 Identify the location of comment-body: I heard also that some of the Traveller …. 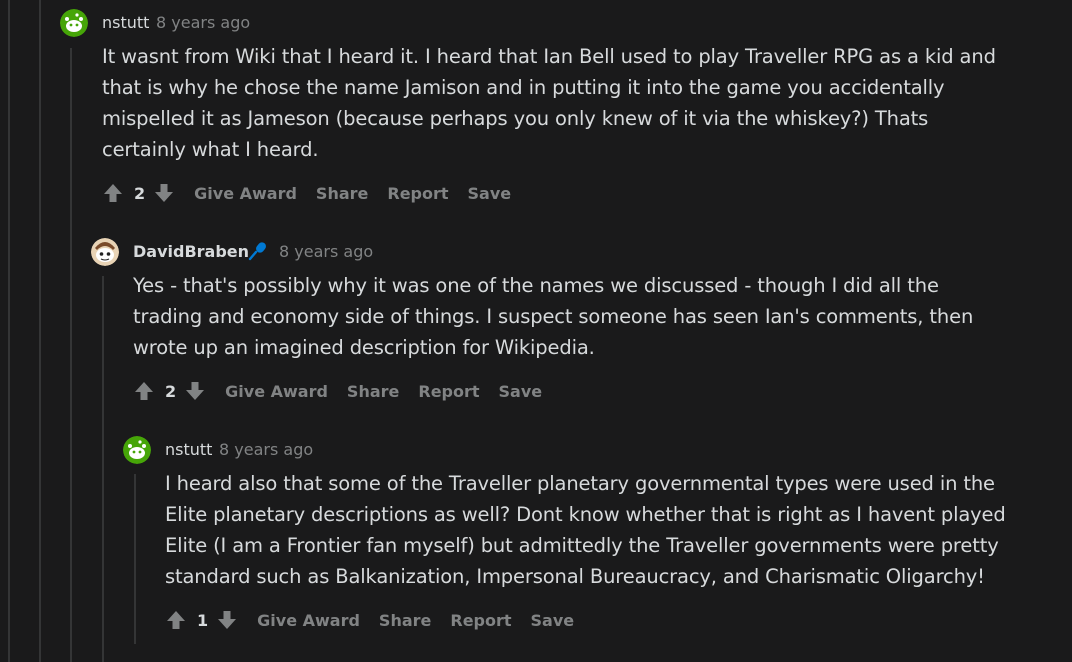
(585, 530).